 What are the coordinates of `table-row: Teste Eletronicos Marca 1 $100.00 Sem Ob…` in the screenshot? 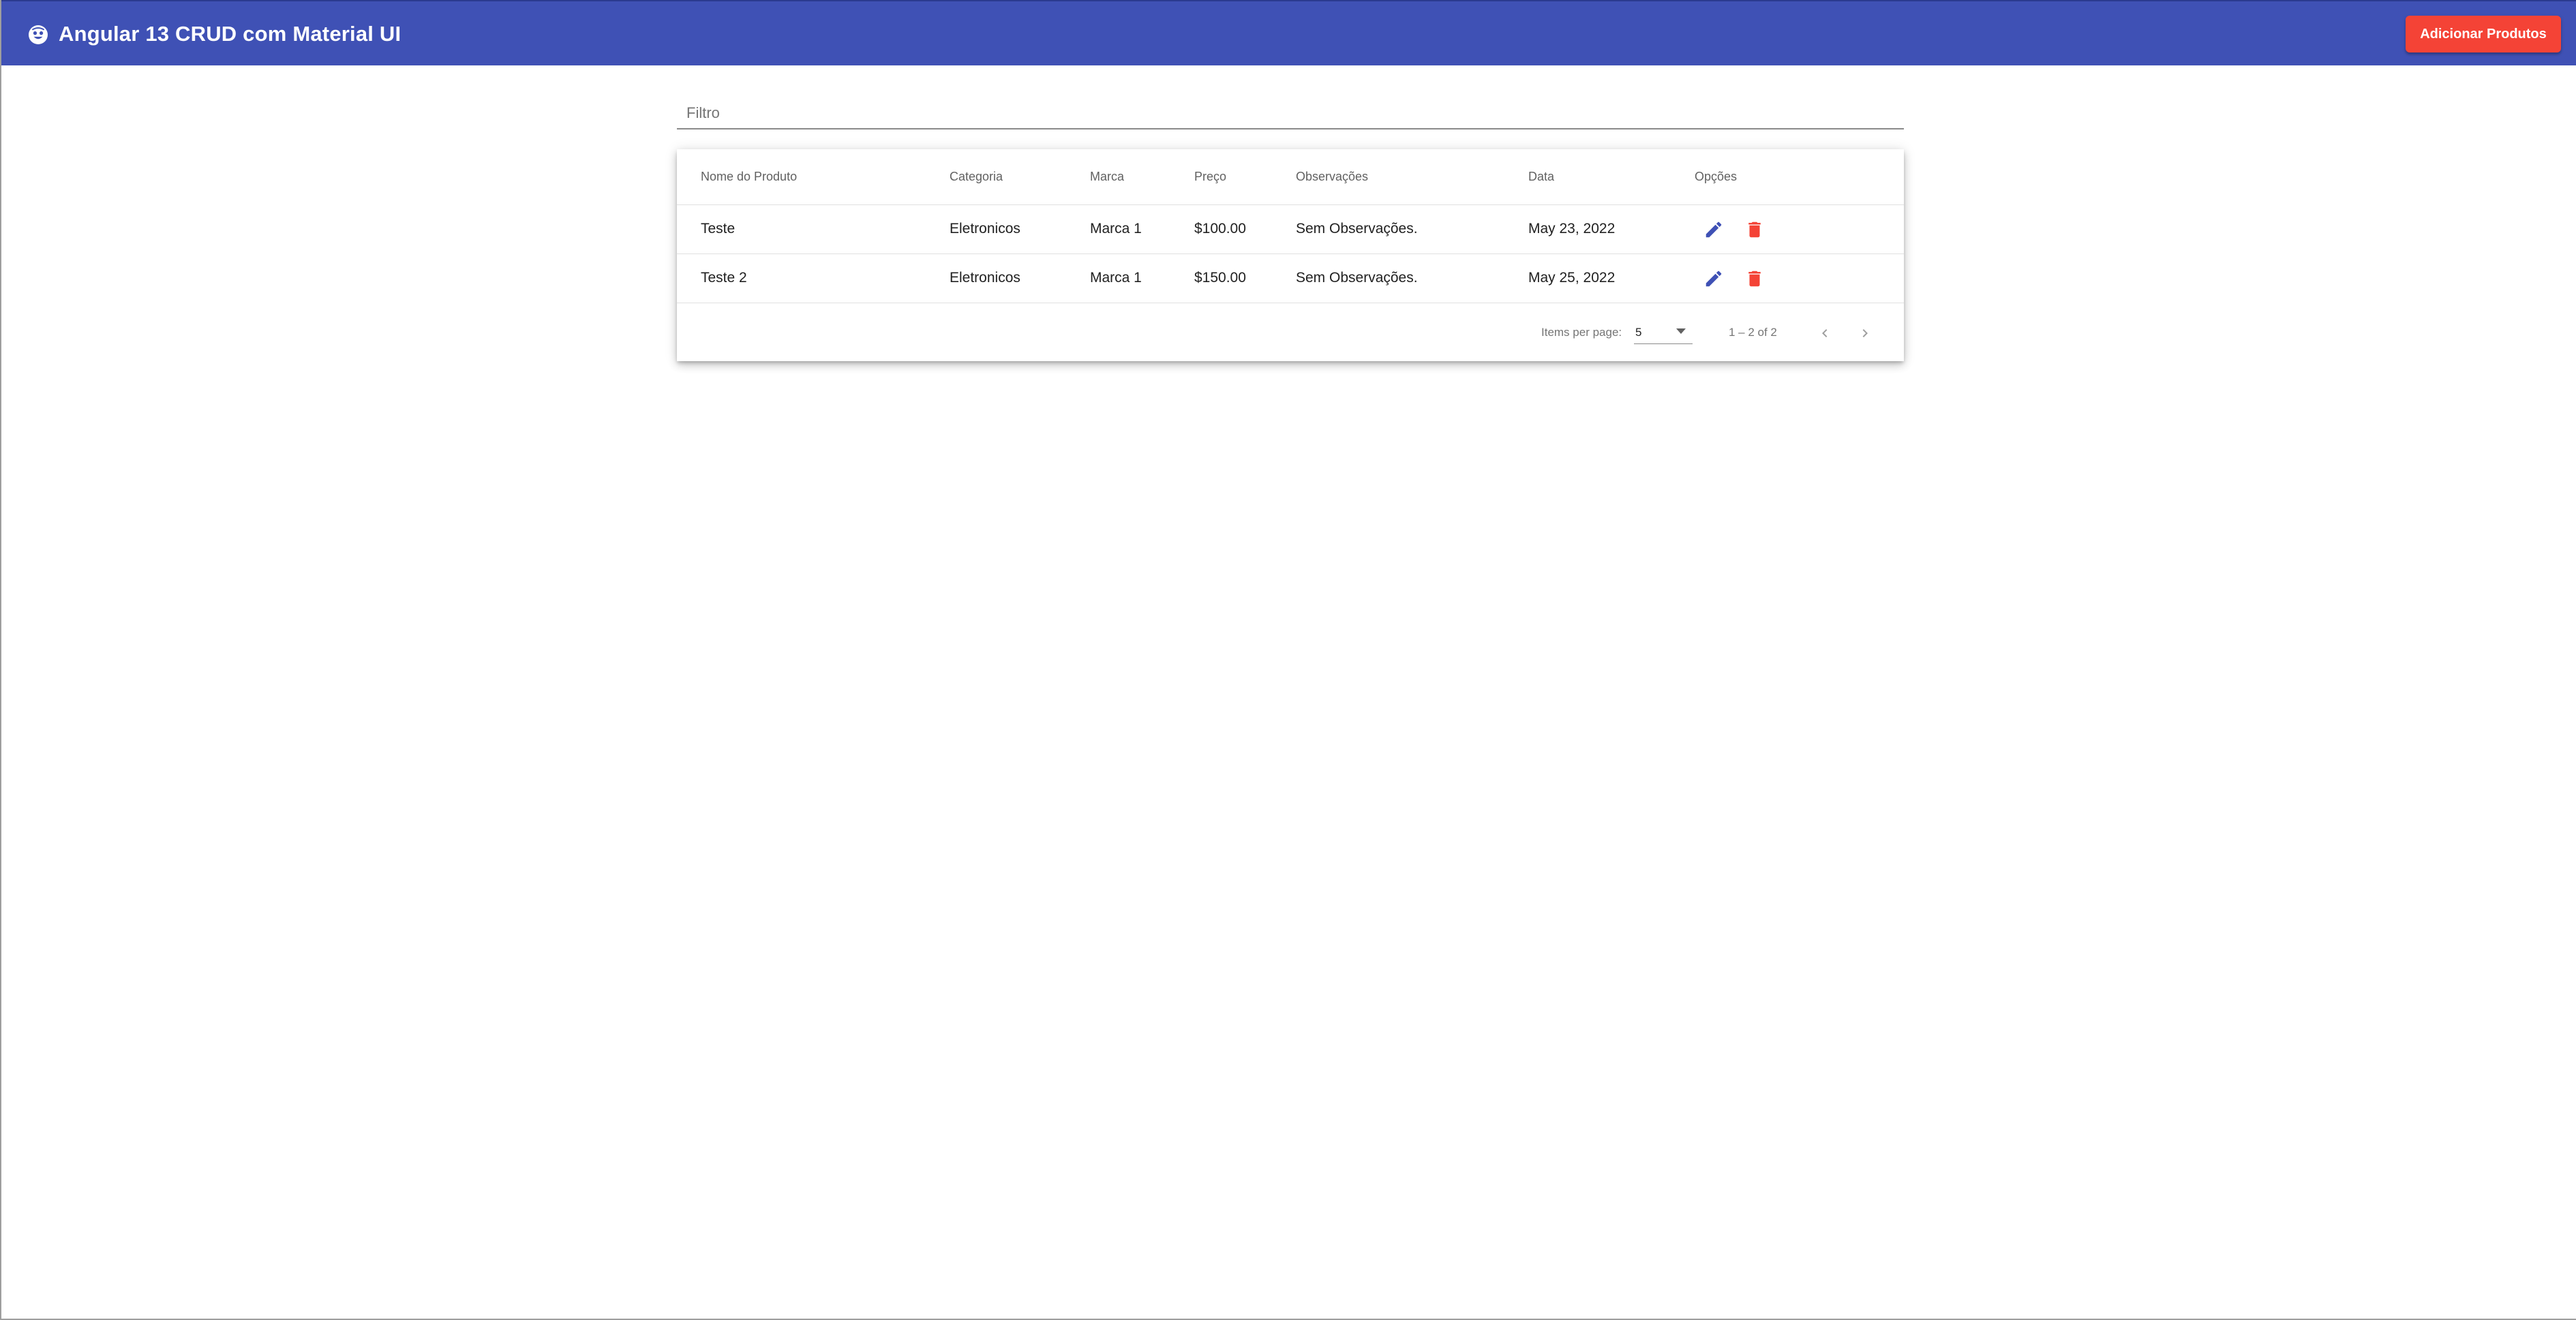 It's located at (1291, 229).